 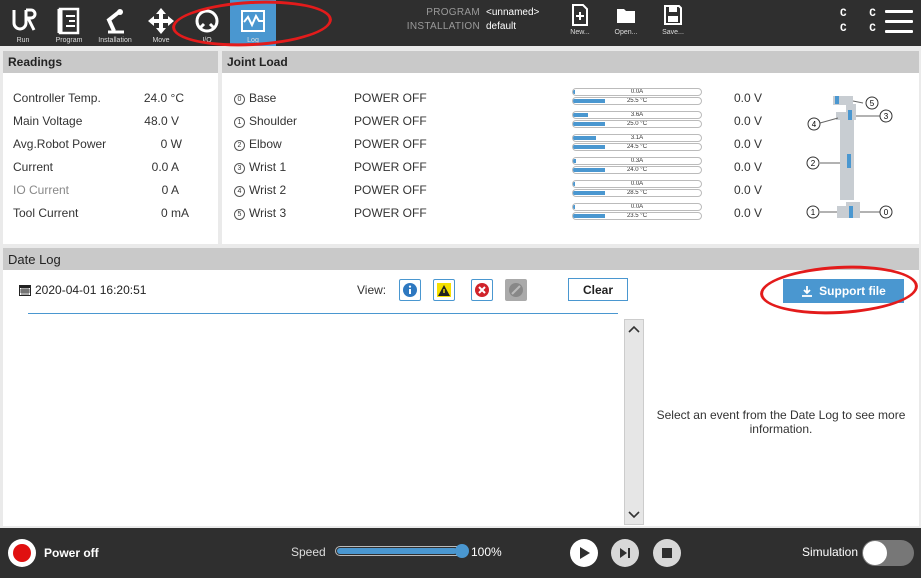 I want to click on clear-button: Clear, so click(x=598, y=289).